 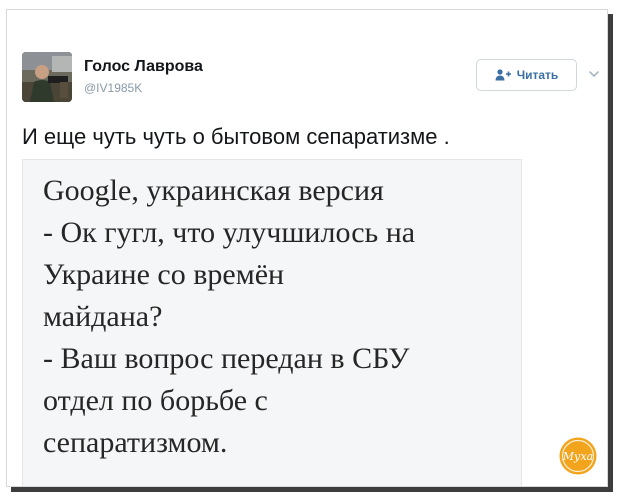 What do you see at coordinates (113, 88) in the screenshot?
I see `author-handle: @IV1985K` at bounding box center [113, 88].